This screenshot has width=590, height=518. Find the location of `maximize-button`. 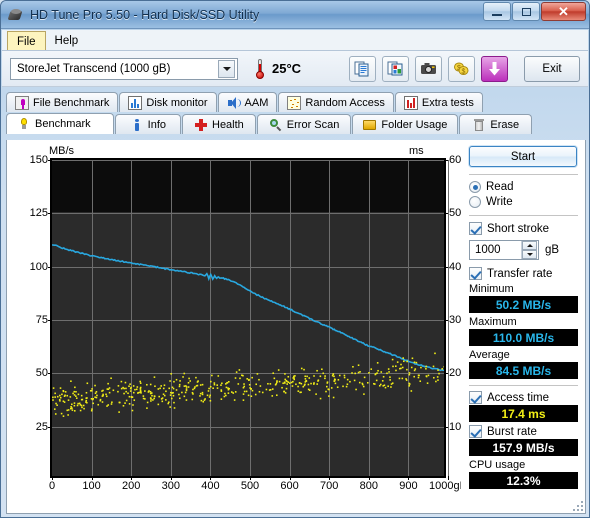

maximize-button is located at coordinates (526, 11).